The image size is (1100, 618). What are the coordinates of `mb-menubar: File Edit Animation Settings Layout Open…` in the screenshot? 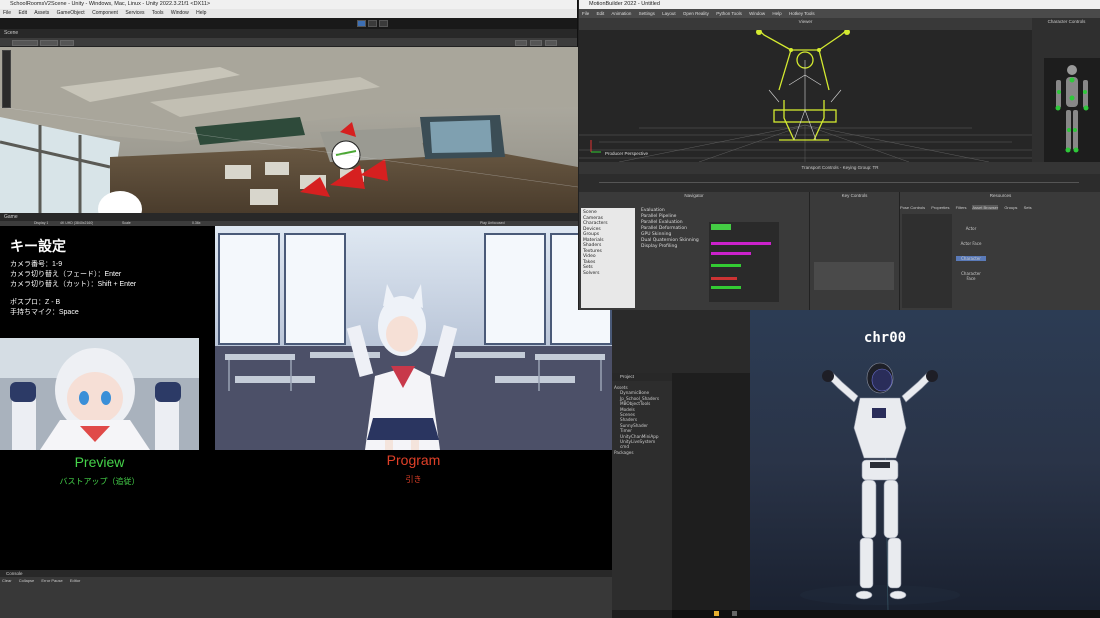 It's located at (839, 13).